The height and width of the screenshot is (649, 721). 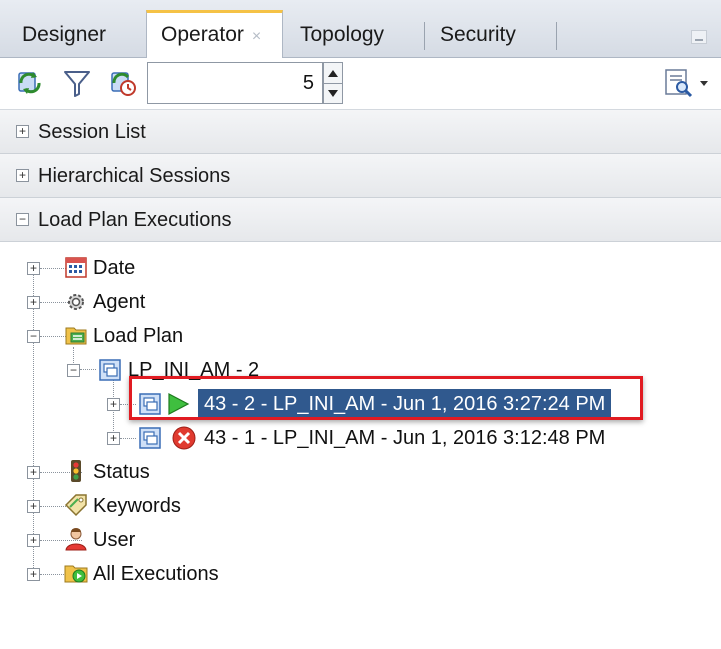 What do you see at coordinates (150, 302) in the screenshot?
I see `tree-node-agent: + Agent` at bounding box center [150, 302].